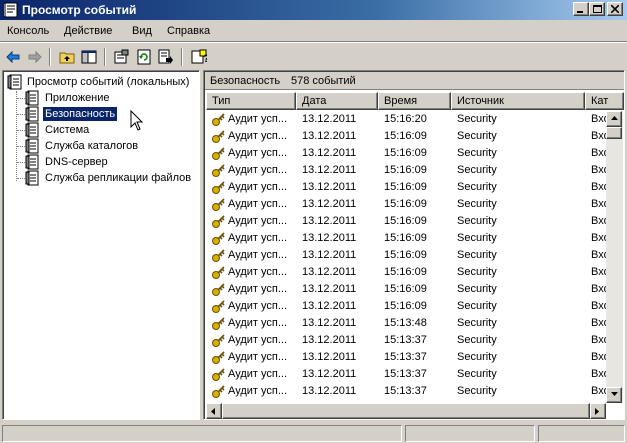 This screenshot has height=443, width=627. I want to click on scroll-left-button, so click(214, 411).